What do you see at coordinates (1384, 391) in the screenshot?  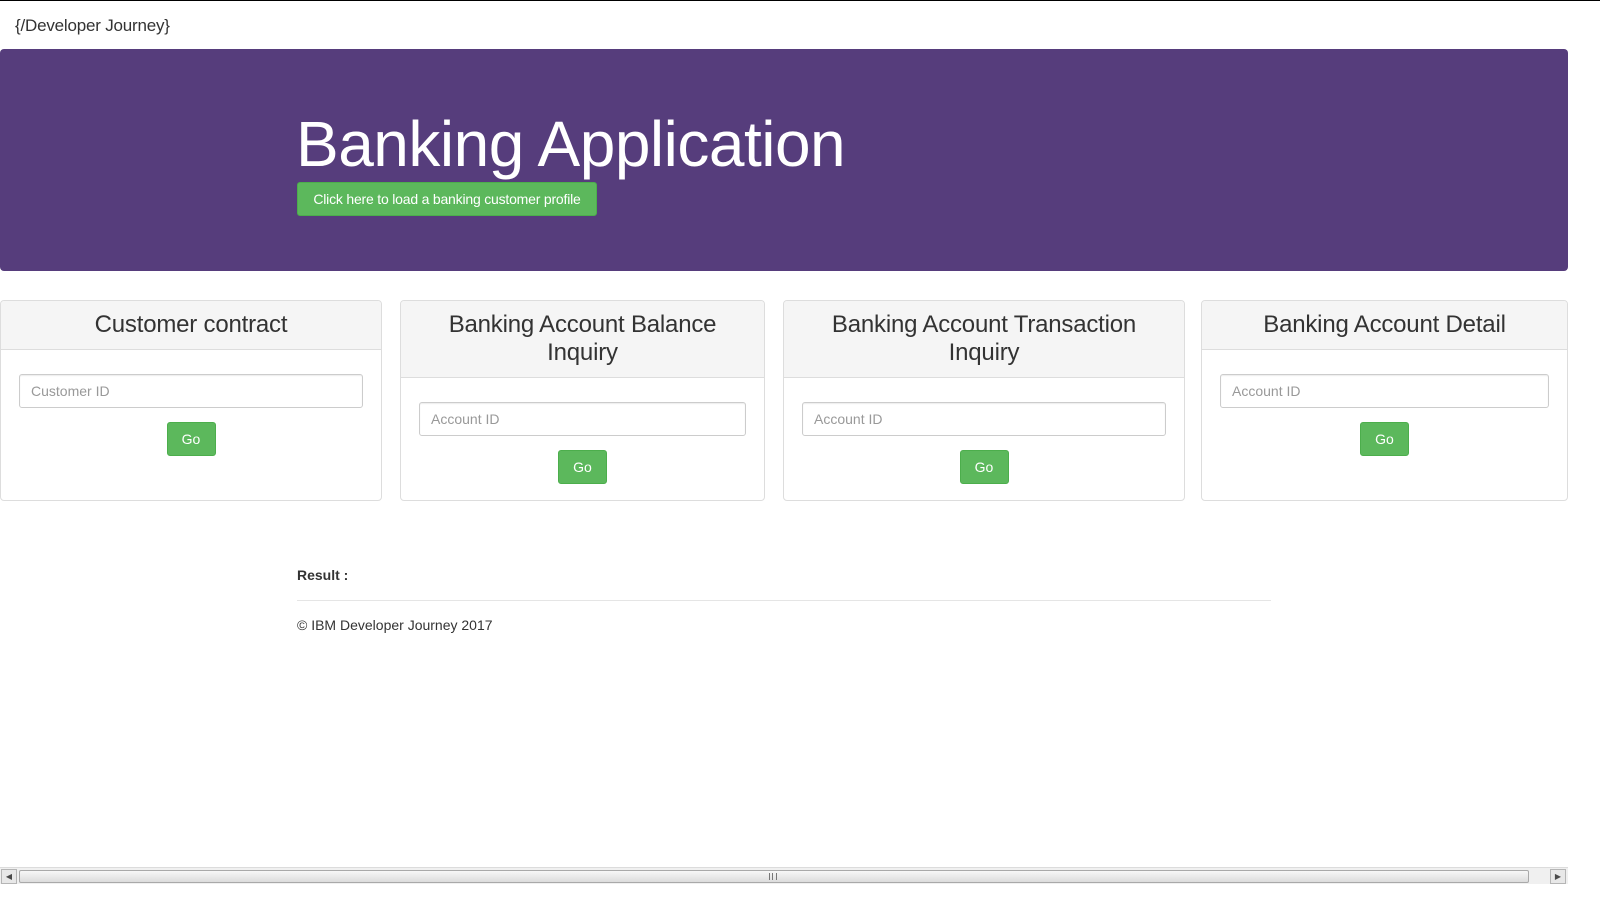 I see `detail-account-id-input` at bounding box center [1384, 391].